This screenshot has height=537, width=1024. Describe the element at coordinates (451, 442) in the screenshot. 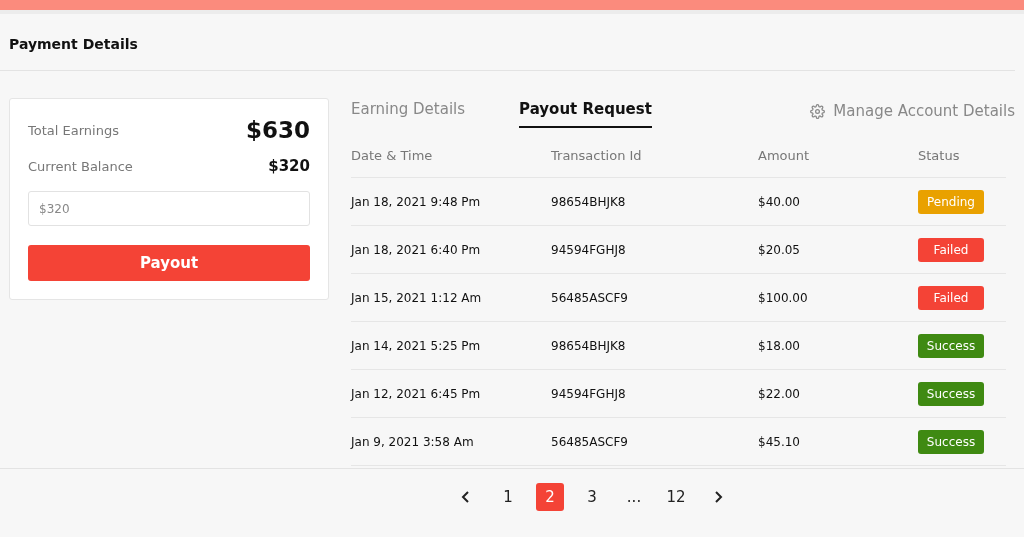

I see `date-cell: Jan 9, 2021 3:58 Am` at that location.